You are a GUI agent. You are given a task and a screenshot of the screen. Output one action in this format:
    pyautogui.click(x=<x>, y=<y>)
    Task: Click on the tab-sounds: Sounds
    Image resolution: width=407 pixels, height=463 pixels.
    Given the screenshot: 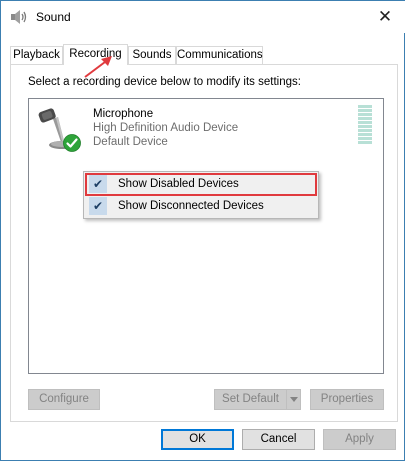 What is the action you would take?
    pyautogui.click(x=152, y=55)
    